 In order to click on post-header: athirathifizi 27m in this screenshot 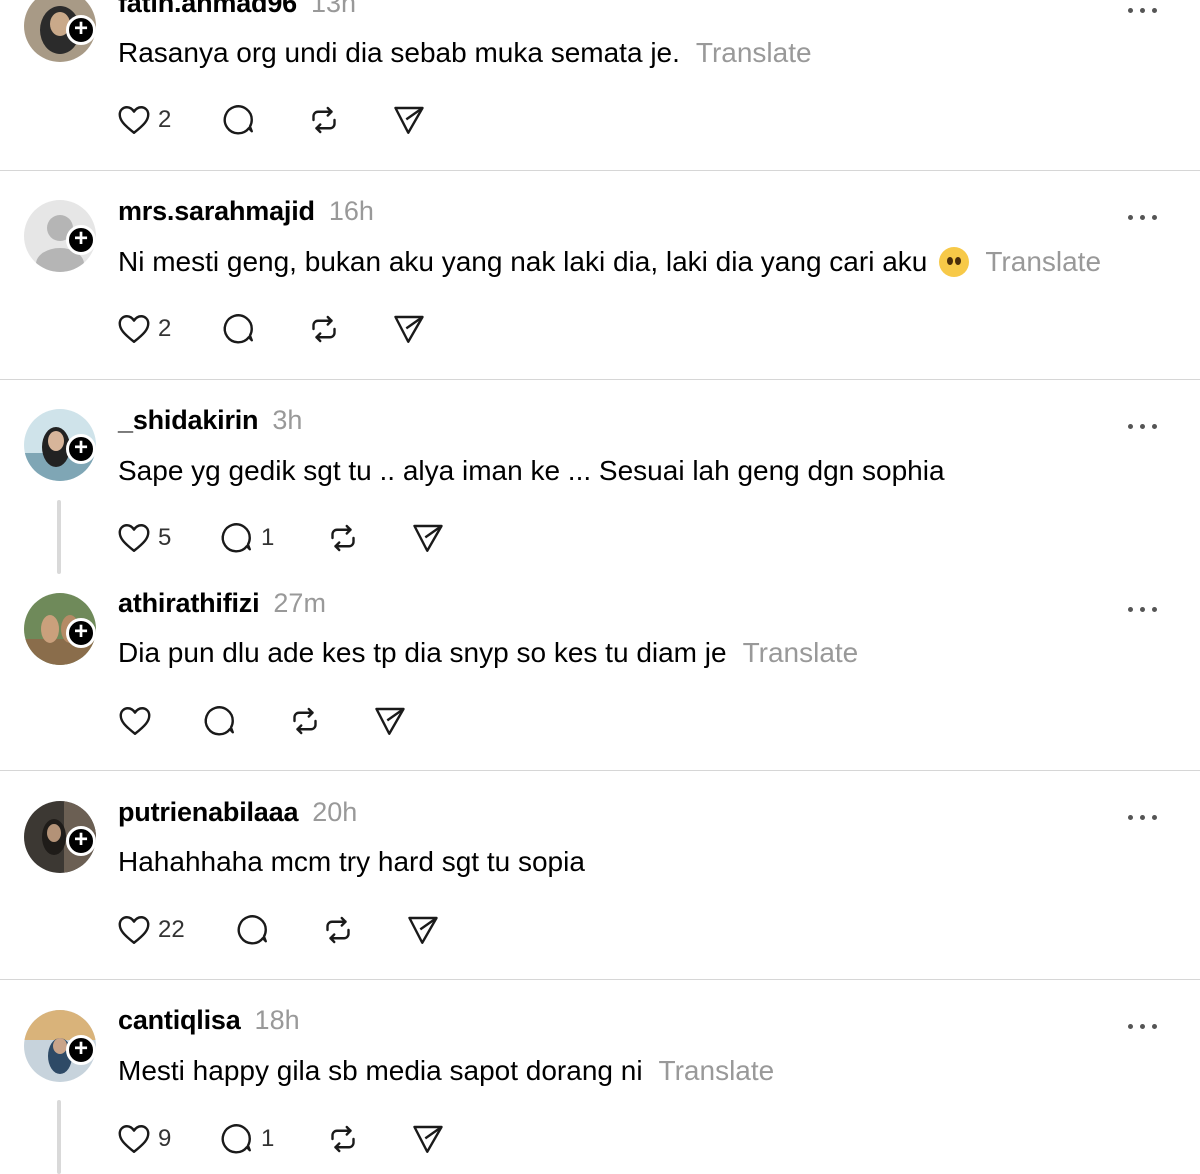, I will do `click(222, 608)`.